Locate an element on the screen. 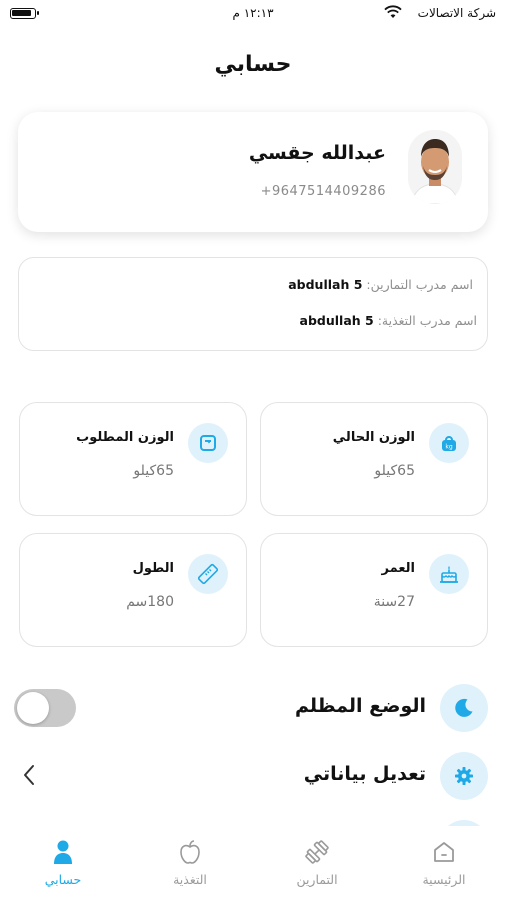 The height and width of the screenshot is (900, 506). birthday-cake-icon is located at coordinates (449, 574).